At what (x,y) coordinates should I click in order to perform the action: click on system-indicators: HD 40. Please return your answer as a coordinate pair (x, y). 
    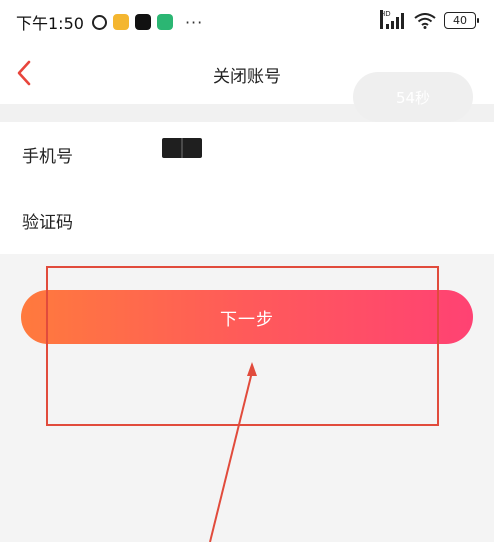
    Looking at the image, I should click on (429, 19).